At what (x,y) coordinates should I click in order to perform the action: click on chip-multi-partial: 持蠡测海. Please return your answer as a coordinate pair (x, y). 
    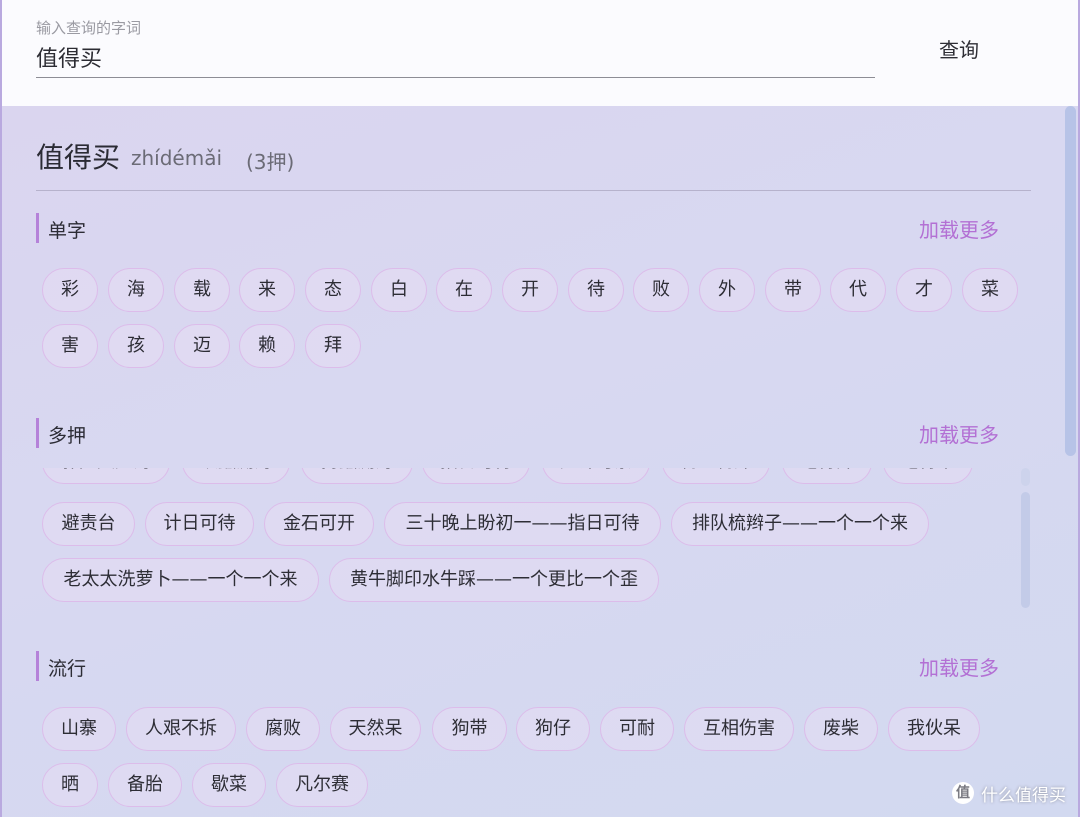
    Looking at the image, I should click on (357, 476).